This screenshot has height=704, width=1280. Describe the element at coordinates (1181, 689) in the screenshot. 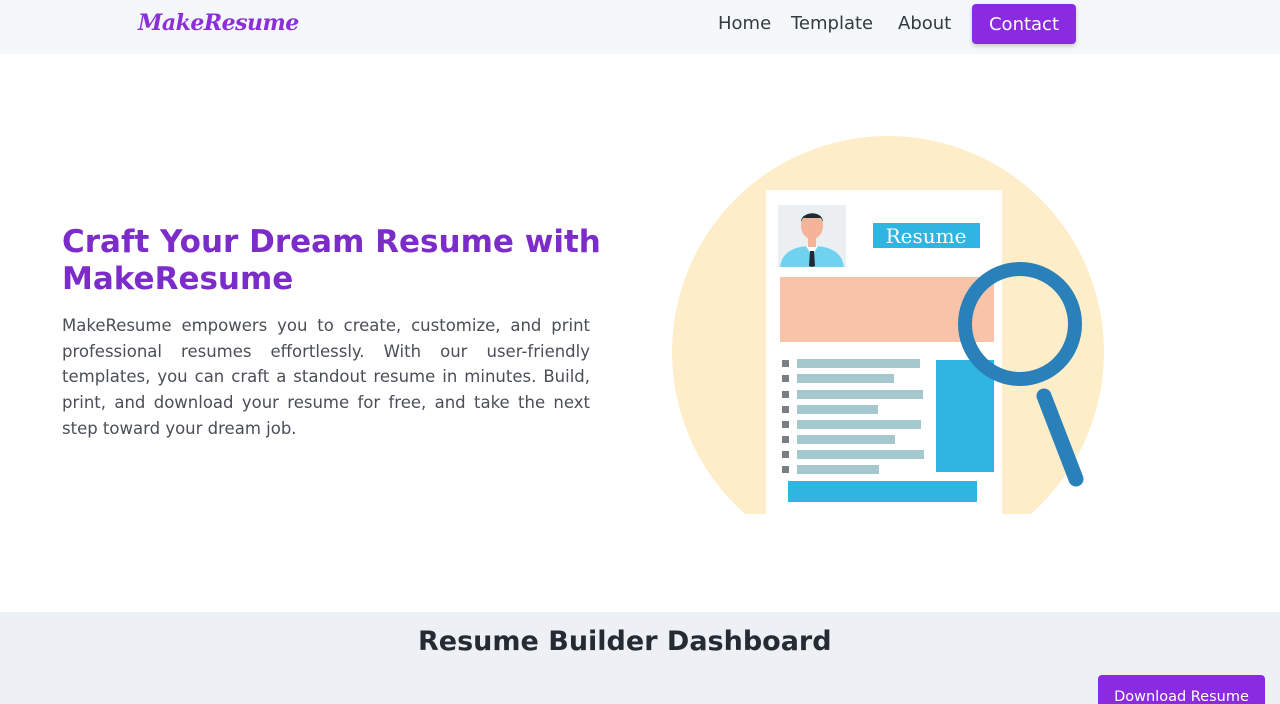

I see `download-resume-button: Download Resume` at that location.